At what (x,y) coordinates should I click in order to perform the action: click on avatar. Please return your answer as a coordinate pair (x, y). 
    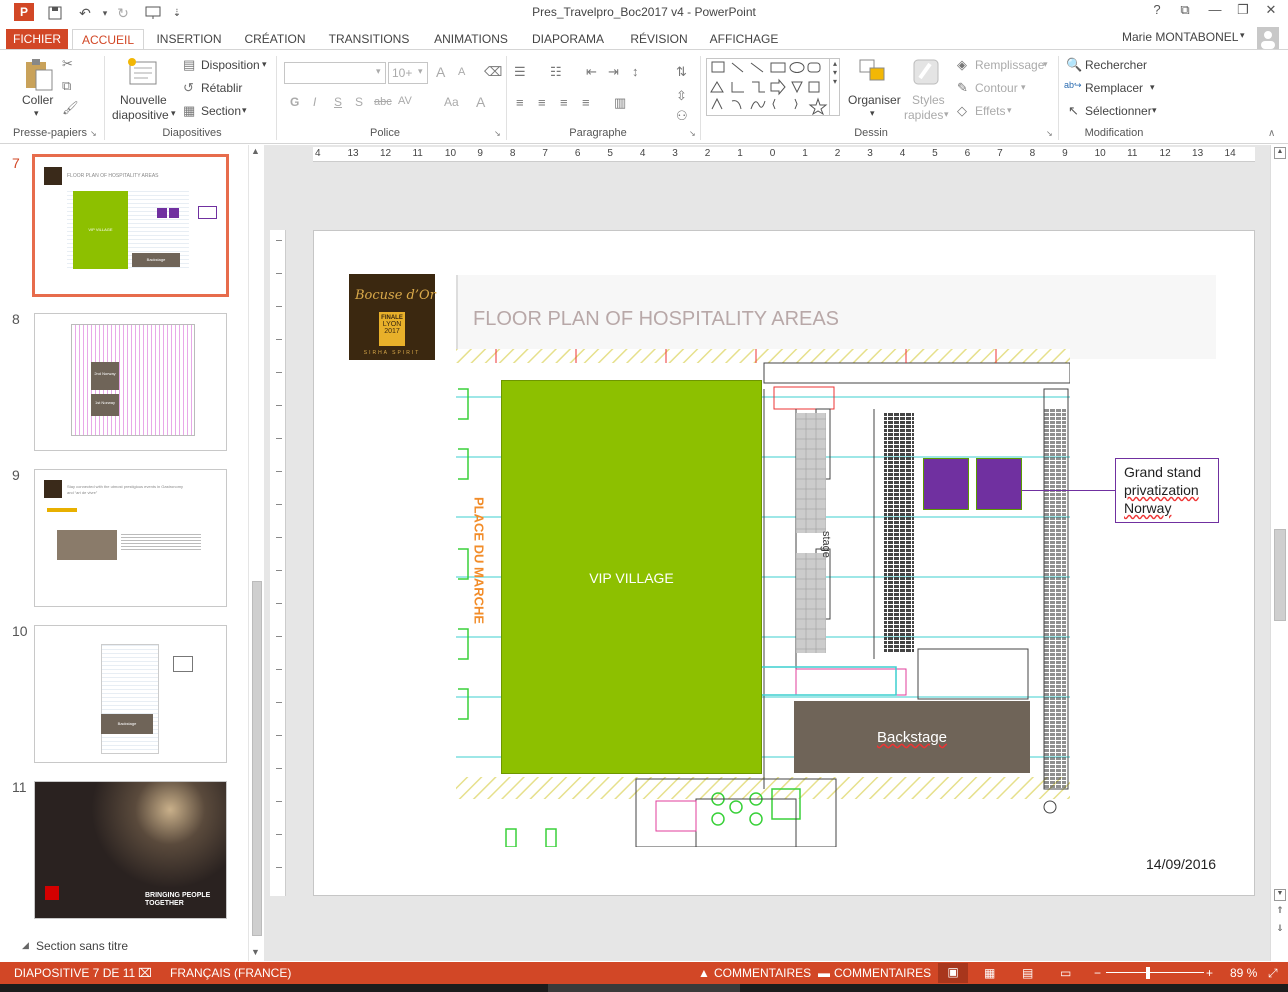
    Looking at the image, I should click on (1268, 38).